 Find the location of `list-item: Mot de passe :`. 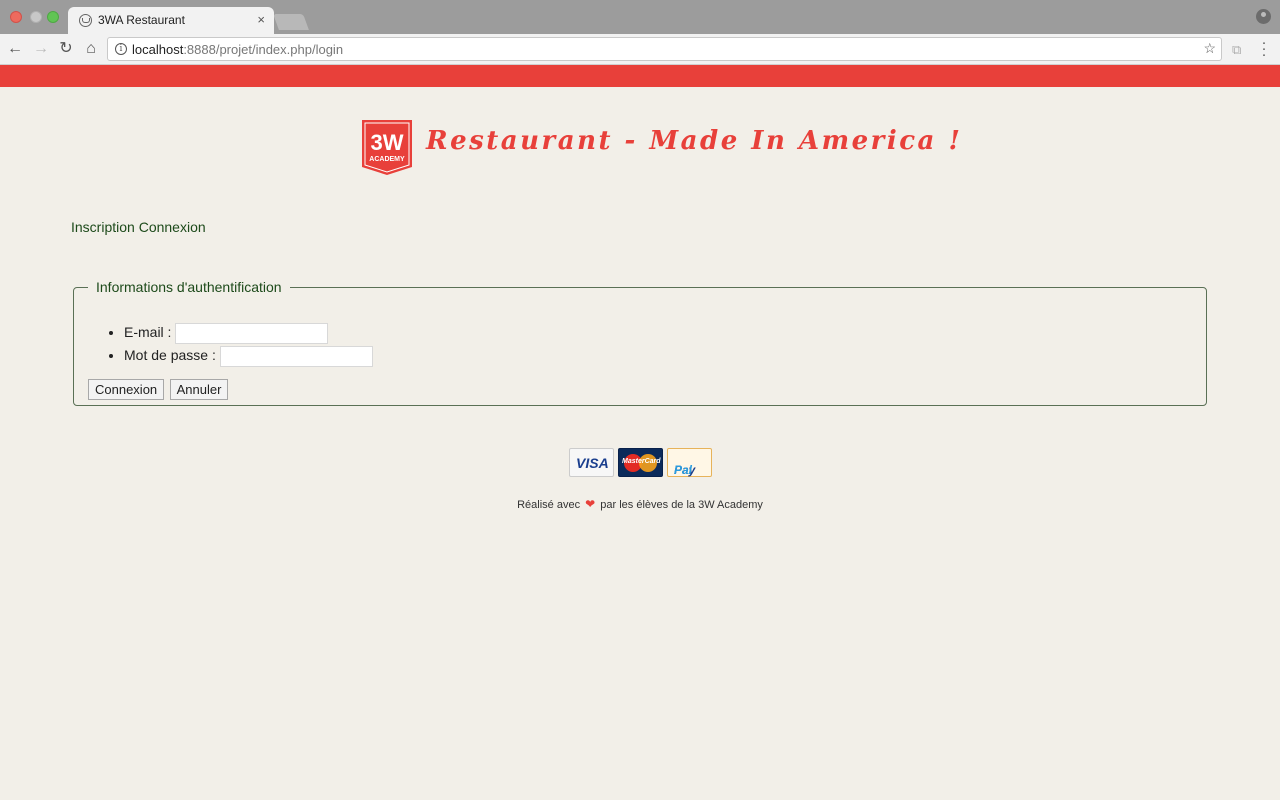

list-item: Mot de passe : is located at coordinates (248, 355).